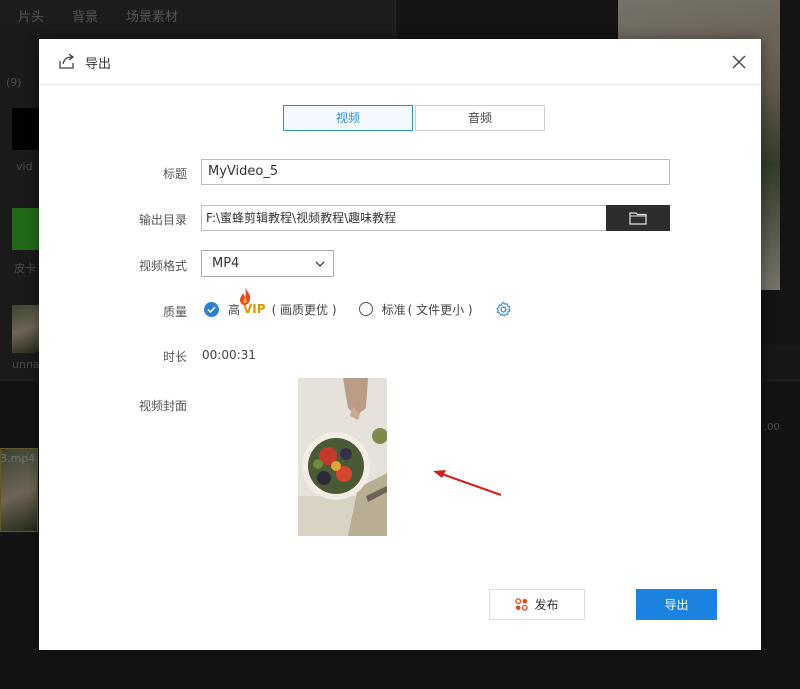 The height and width of the screenshot is (689, 800). Describe the element at coordinates (400, 62) in the screenshot. I see `dialog-header: 导出` at that location.